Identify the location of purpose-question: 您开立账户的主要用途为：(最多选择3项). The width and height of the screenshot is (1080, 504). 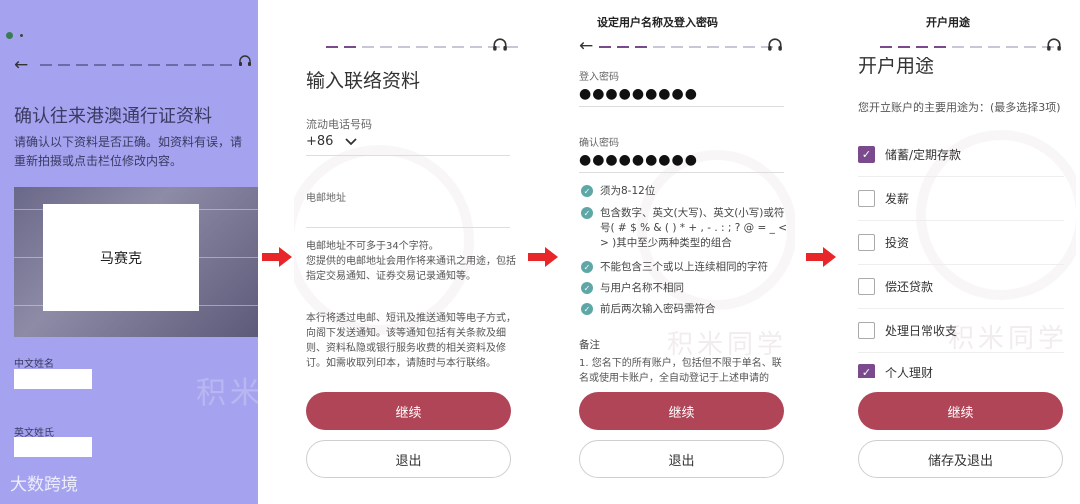
(959, 107).